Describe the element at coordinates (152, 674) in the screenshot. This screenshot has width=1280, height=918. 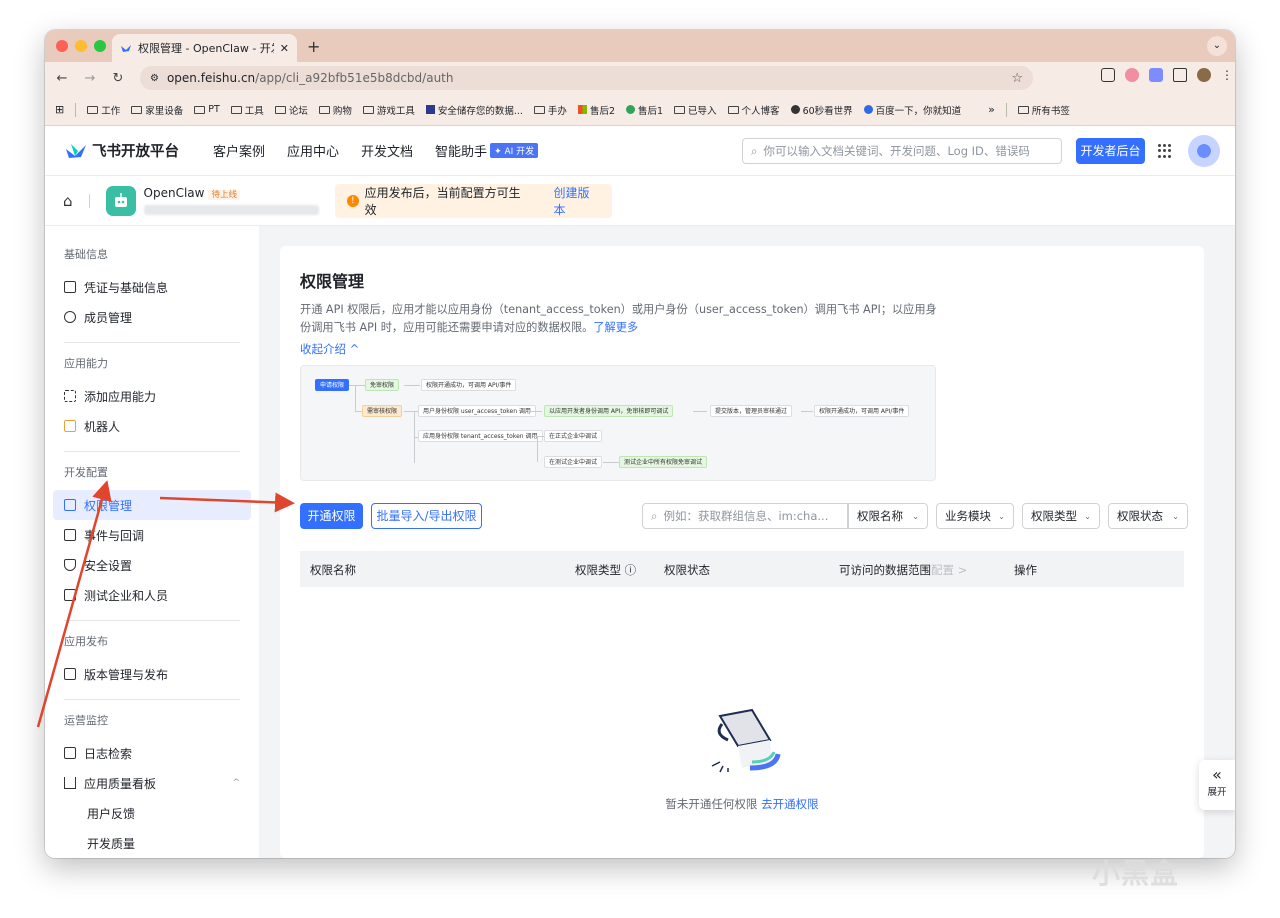
I see `sidebar-item-versions: 版本管理与发布` at that location.